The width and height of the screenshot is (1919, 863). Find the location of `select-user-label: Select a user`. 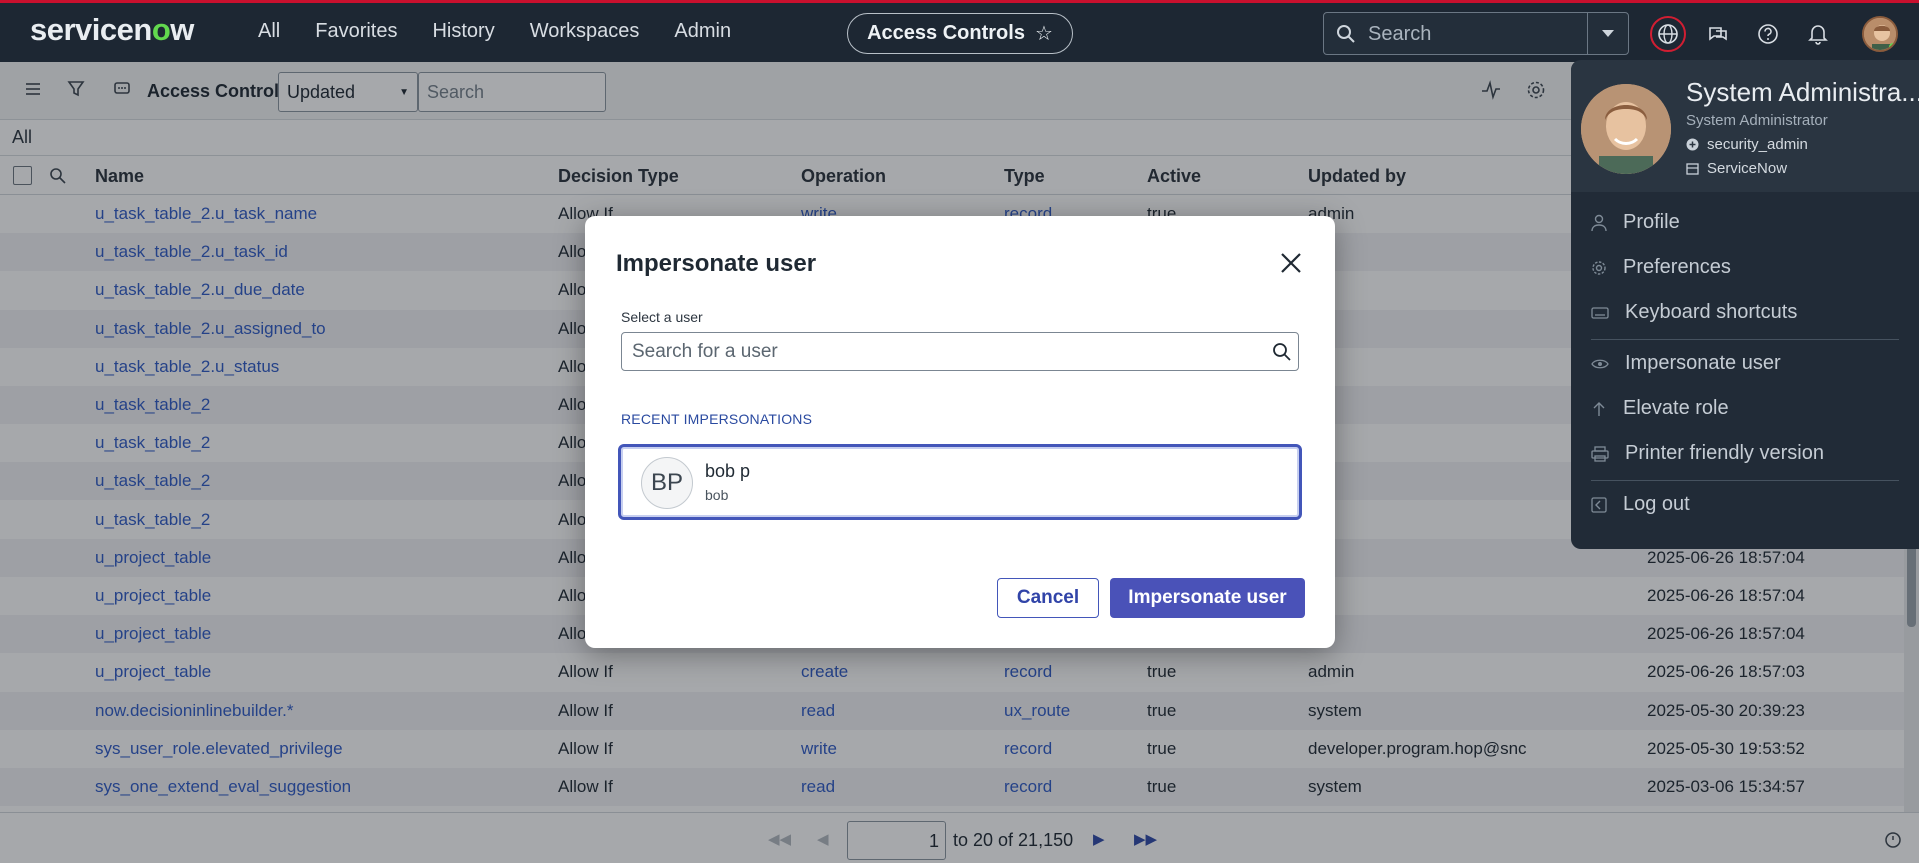

select-user-label: Select a user is located at coordinates (662, 317).